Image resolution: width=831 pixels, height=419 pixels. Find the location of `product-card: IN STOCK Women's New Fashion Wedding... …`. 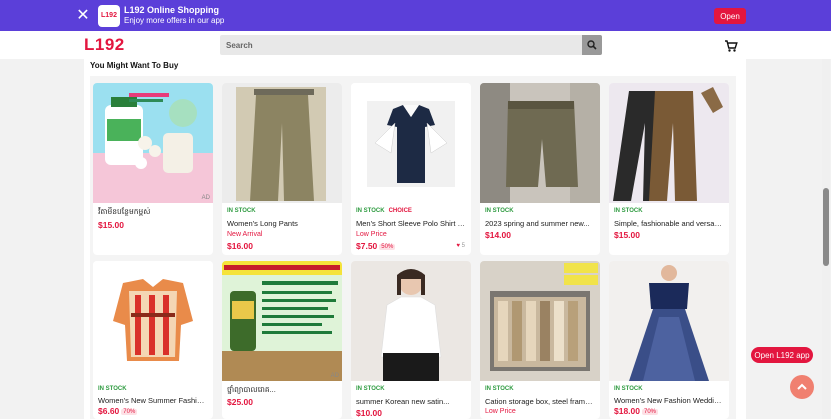

product-card: IN STOCK Women's New Fashion Wedding... … is located at coordinates (669, 340).